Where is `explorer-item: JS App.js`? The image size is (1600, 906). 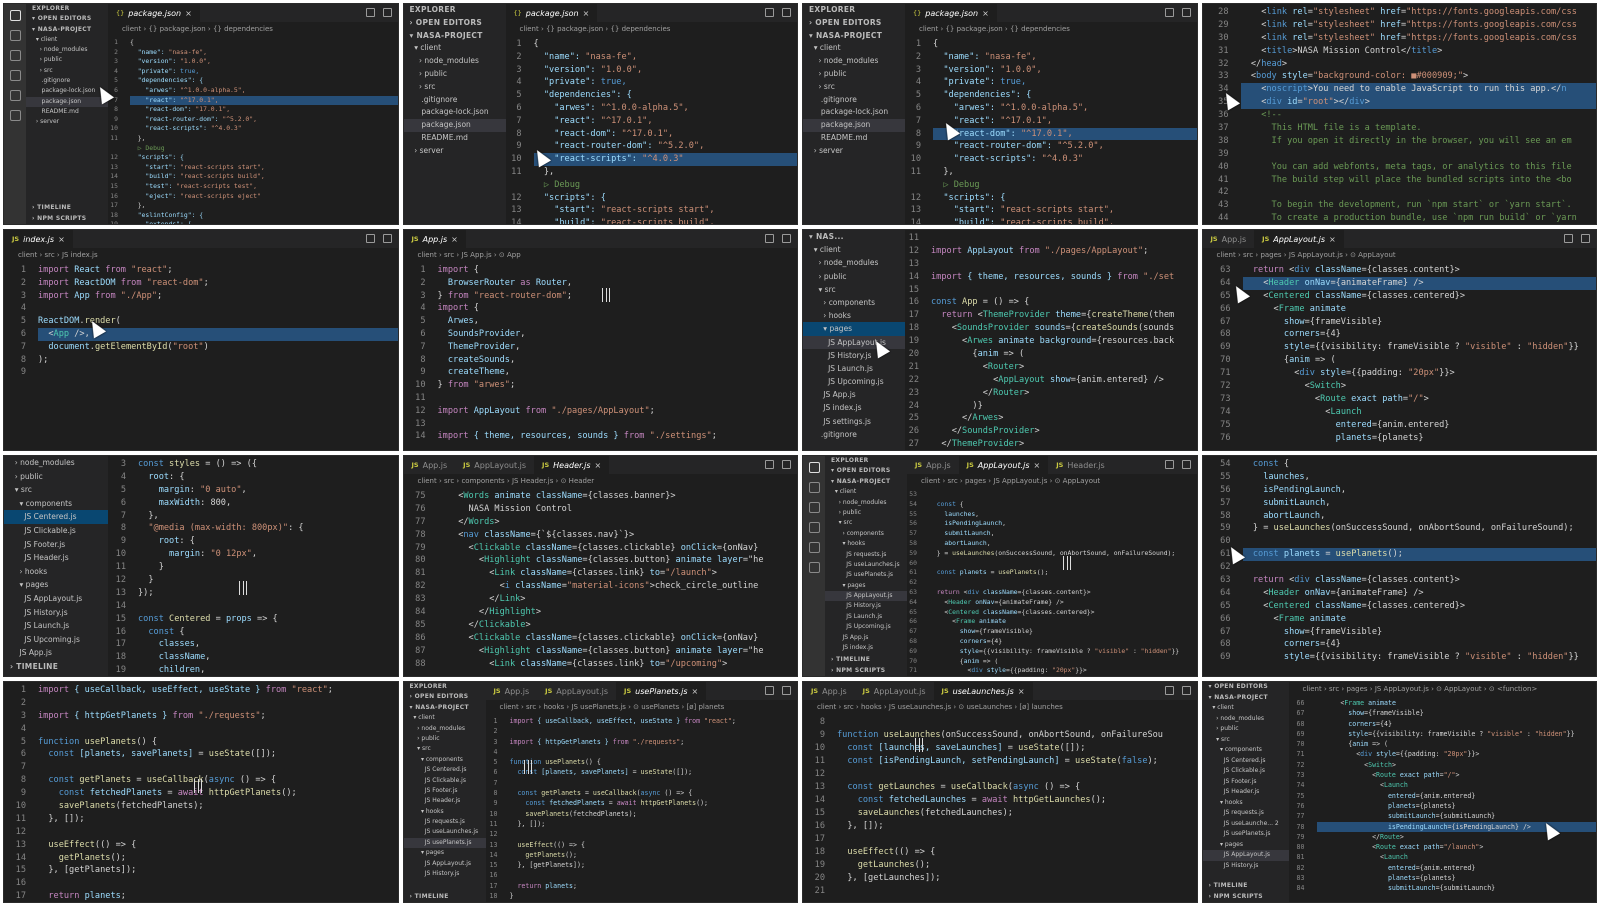
explorer-item: JS App.js is located at coordinates (866, 638).